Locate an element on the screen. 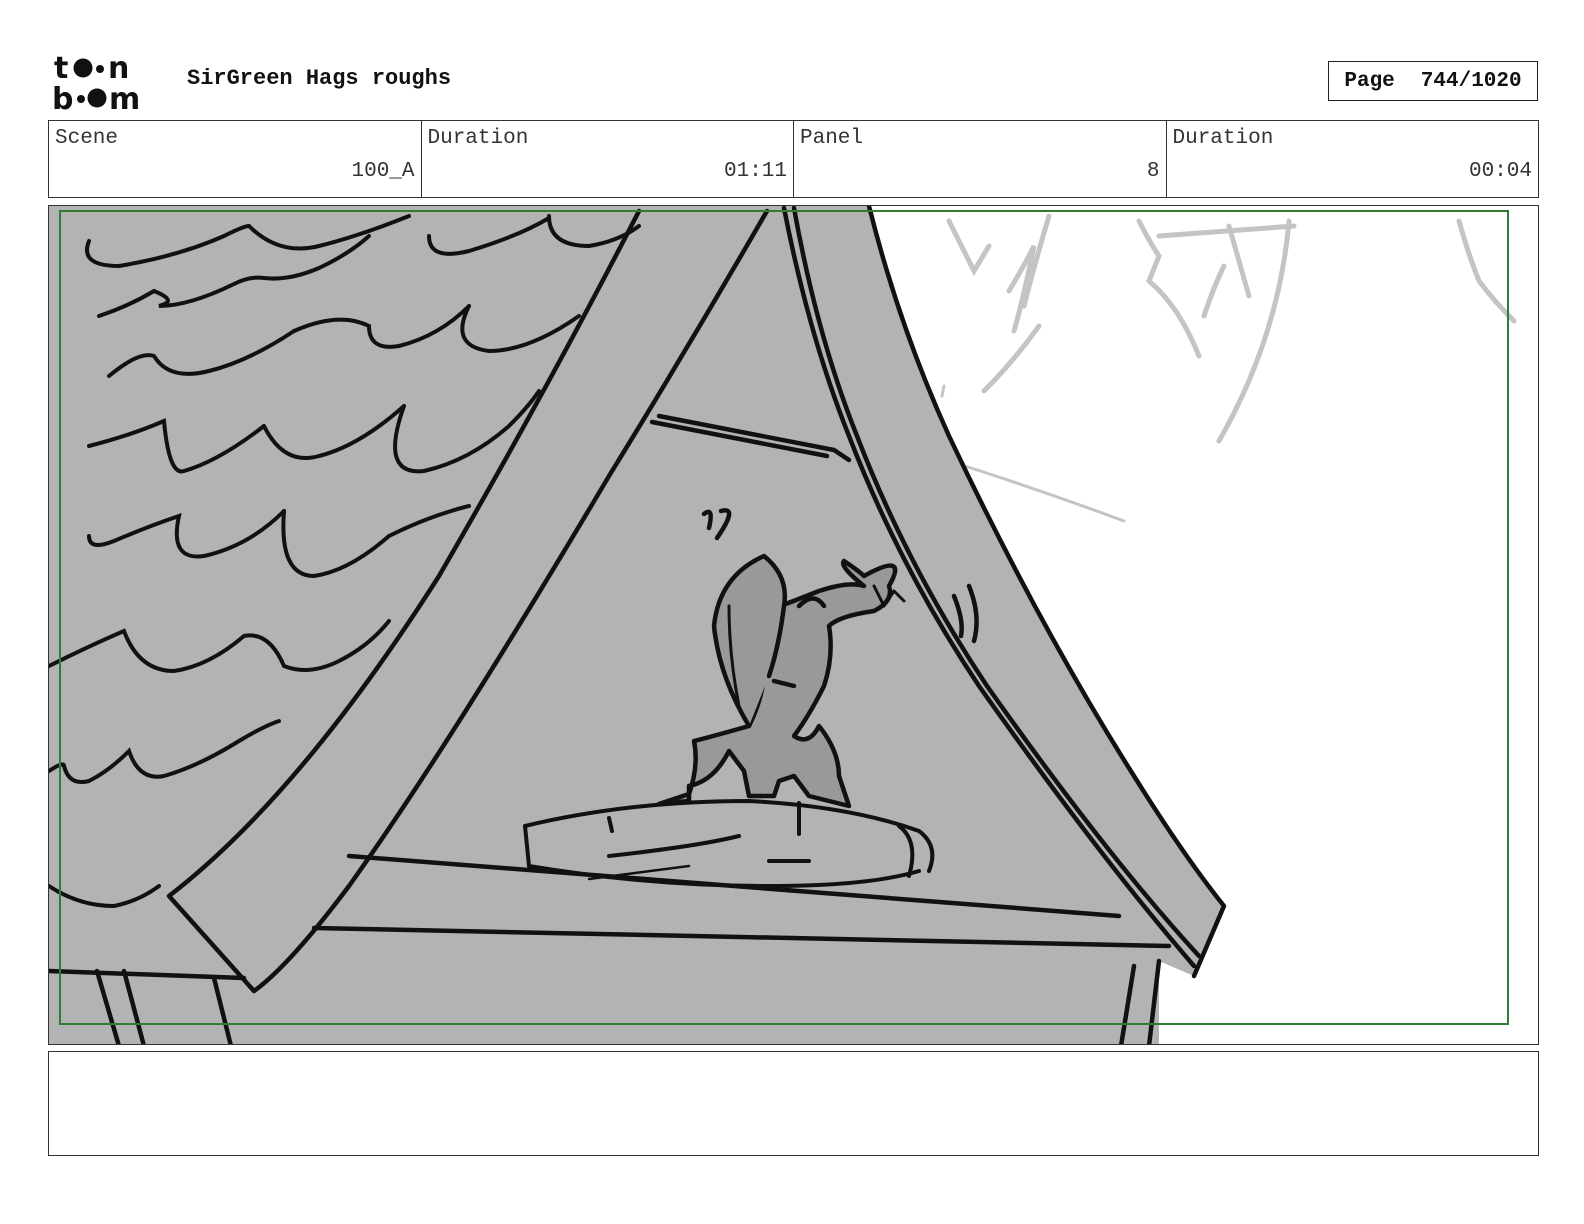 The image size is (1584, 1224). svg-text: t is located at coordinates (61, 69).